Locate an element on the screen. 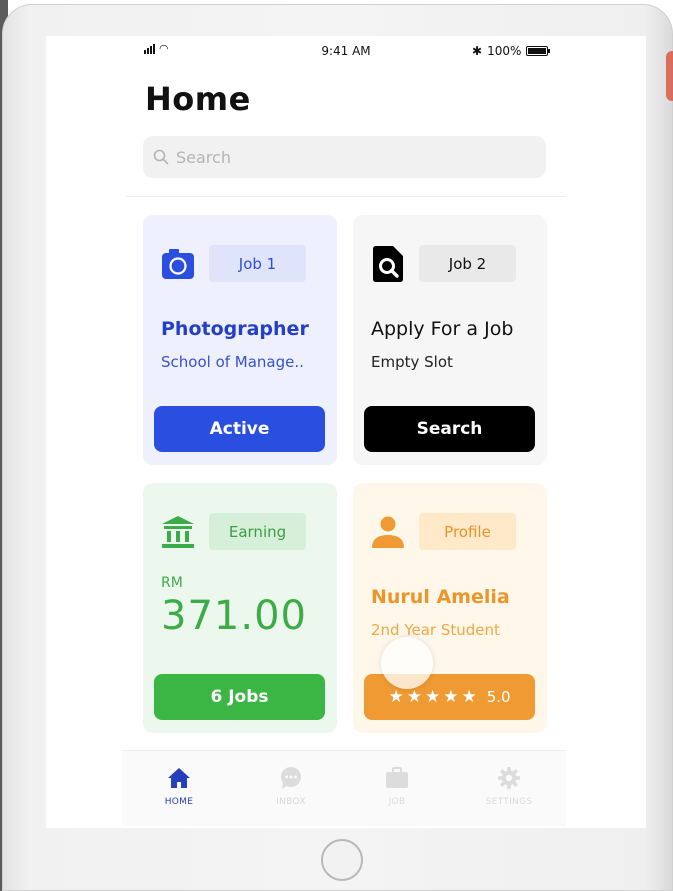 The image size is (673, 891). tab-job: JOB is located at coordinates (397, 787).